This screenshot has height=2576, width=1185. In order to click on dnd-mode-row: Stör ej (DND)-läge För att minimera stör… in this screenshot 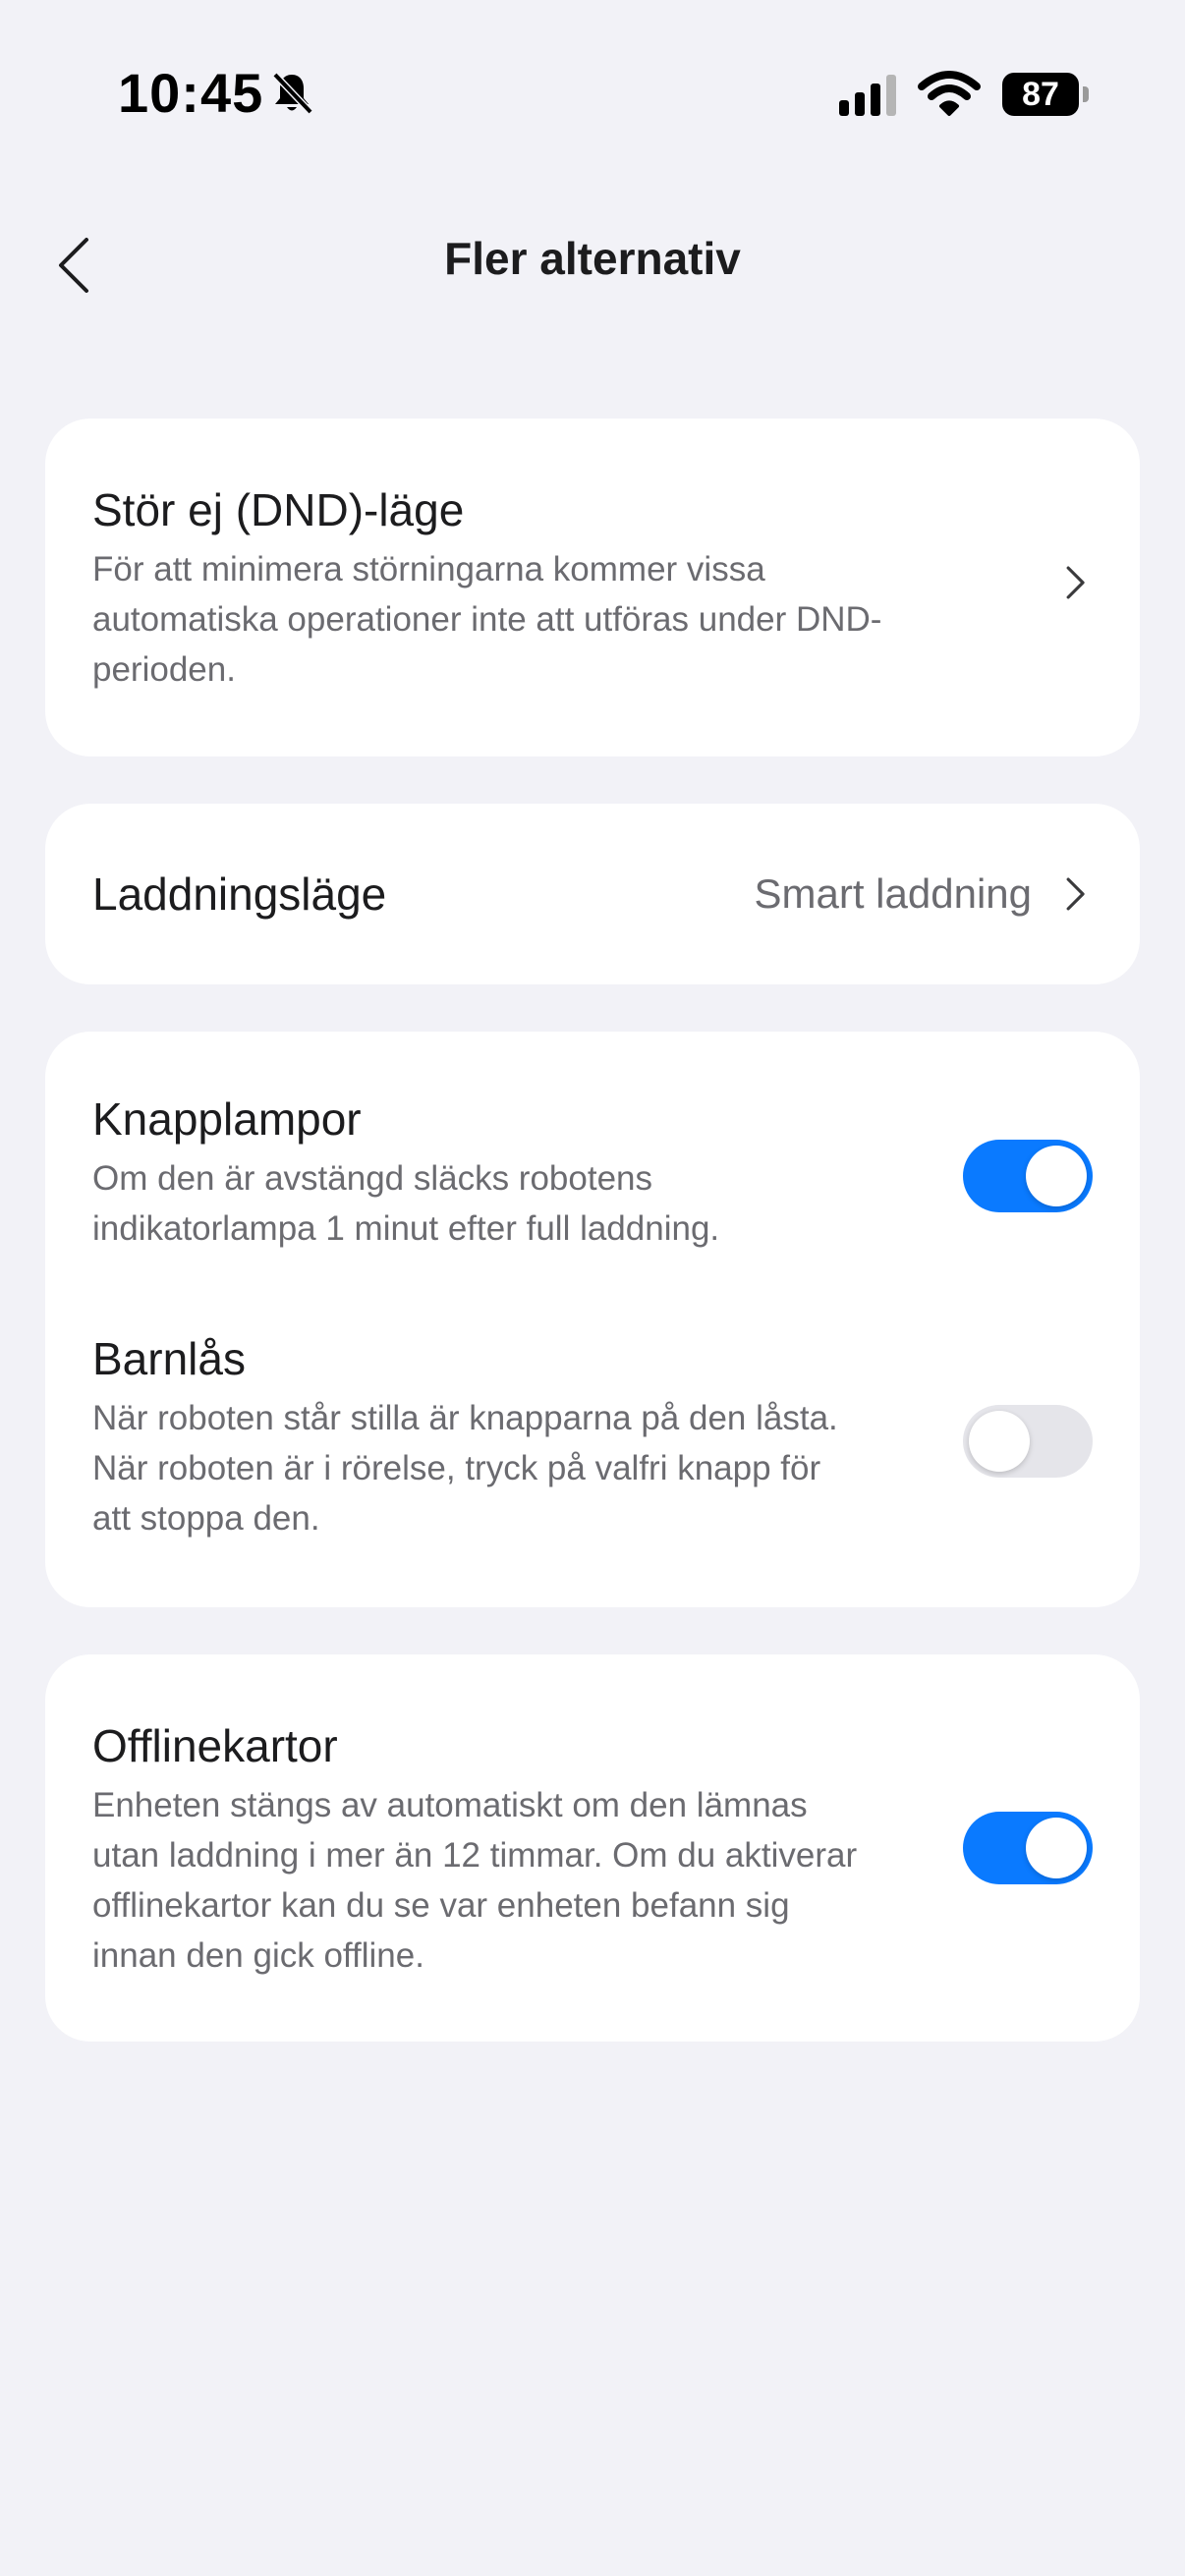, I will do `click(592, 587)`.